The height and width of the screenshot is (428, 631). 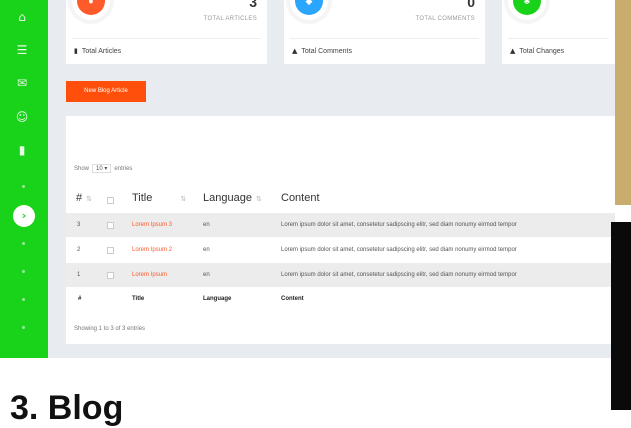 What do you see at coordinates (138, 299) in the screenshot?
I see `footer-column-title: Title` at bounding box center [138, 299].